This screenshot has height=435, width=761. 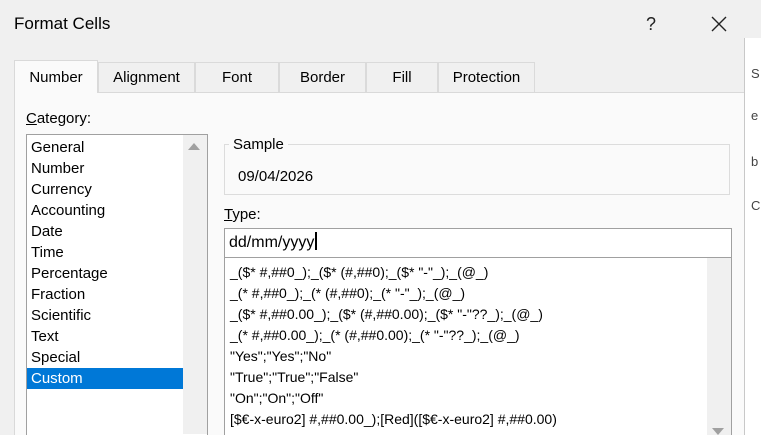 What do you see at coordinates (276, 176) in the screenshot?
I see `sample-value: 09/04/2026` at bounding box center [276, 176].